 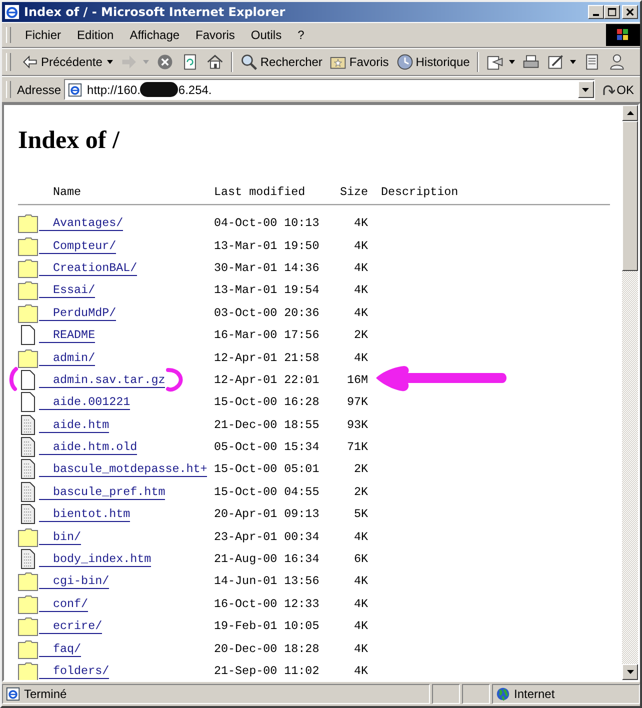 What do you see at coordinates (432, 62) in the screenshot?
I see `history-button: Historique` at bounding box center [432, 62].